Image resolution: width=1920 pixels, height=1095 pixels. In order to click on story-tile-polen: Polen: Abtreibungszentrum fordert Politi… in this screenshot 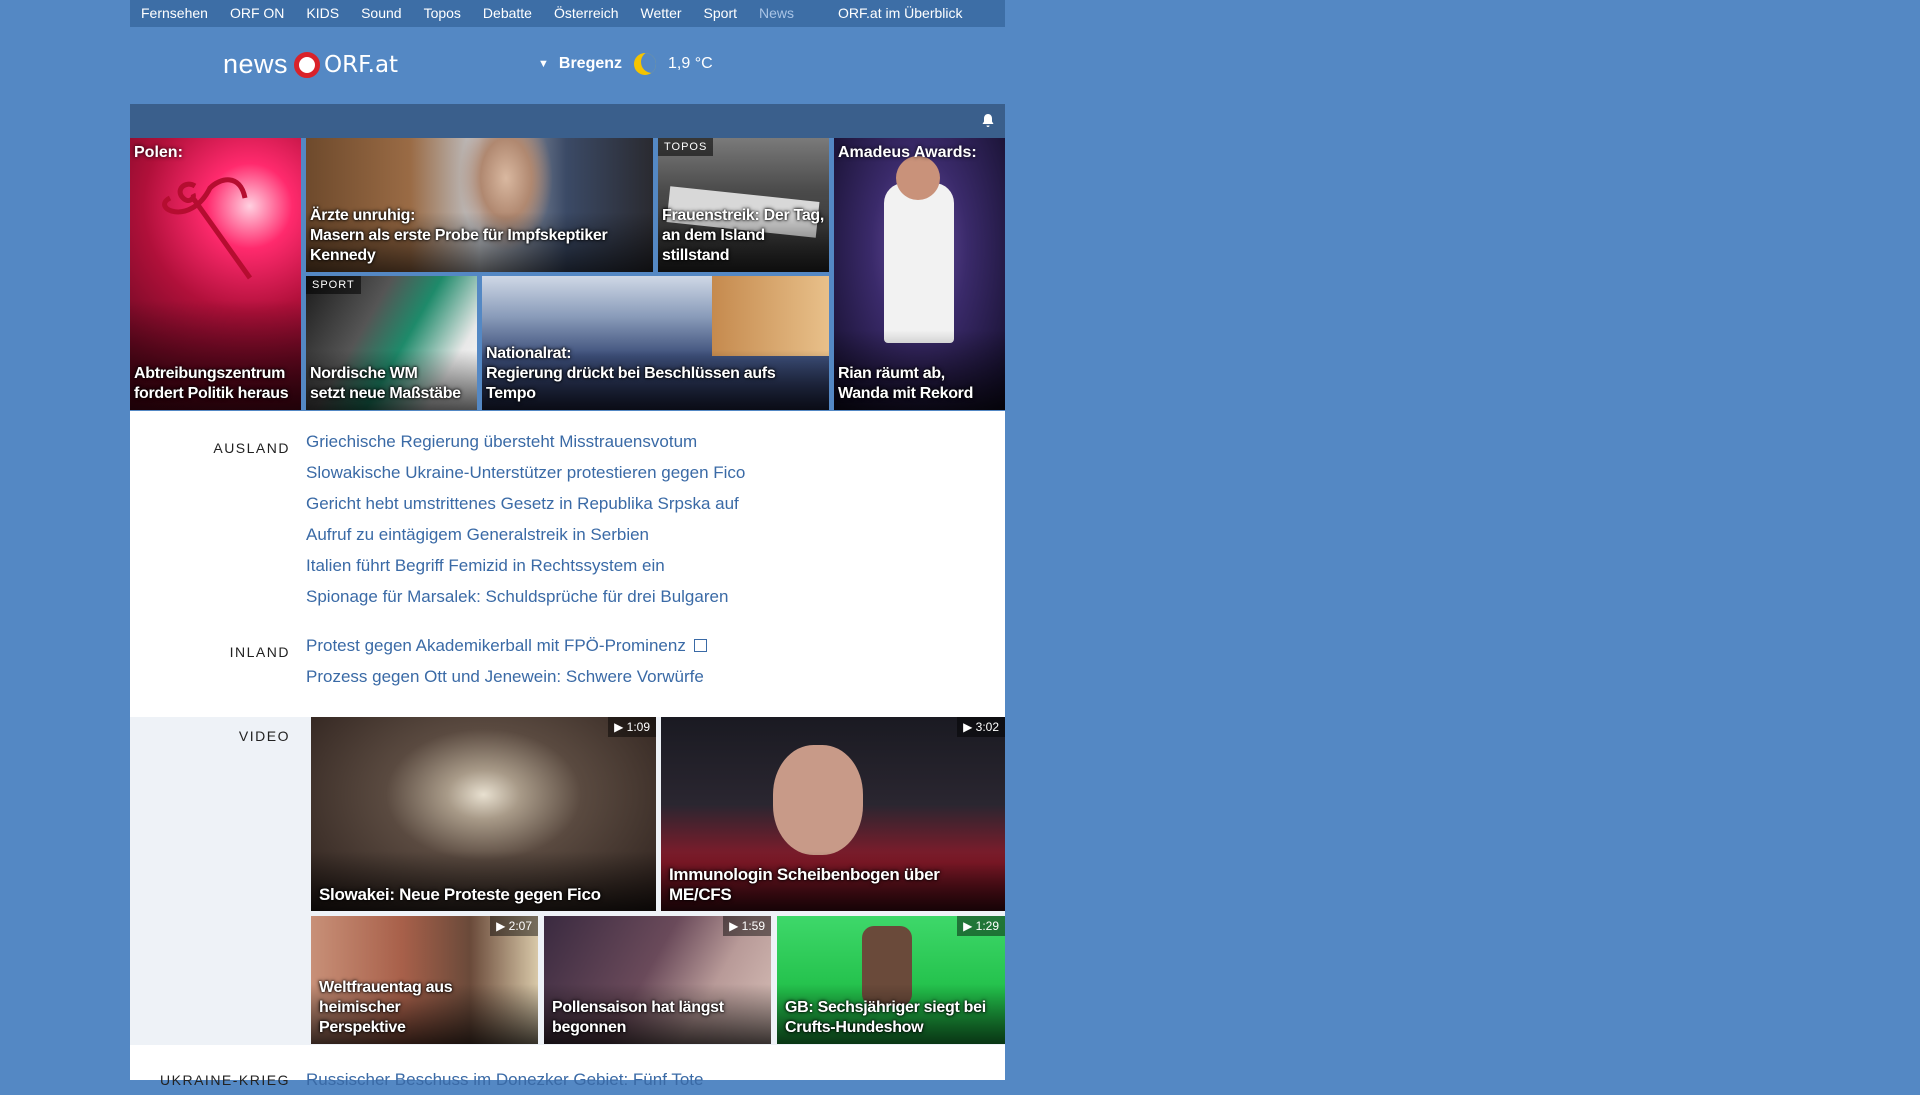, I will do `click(215, 274)`.